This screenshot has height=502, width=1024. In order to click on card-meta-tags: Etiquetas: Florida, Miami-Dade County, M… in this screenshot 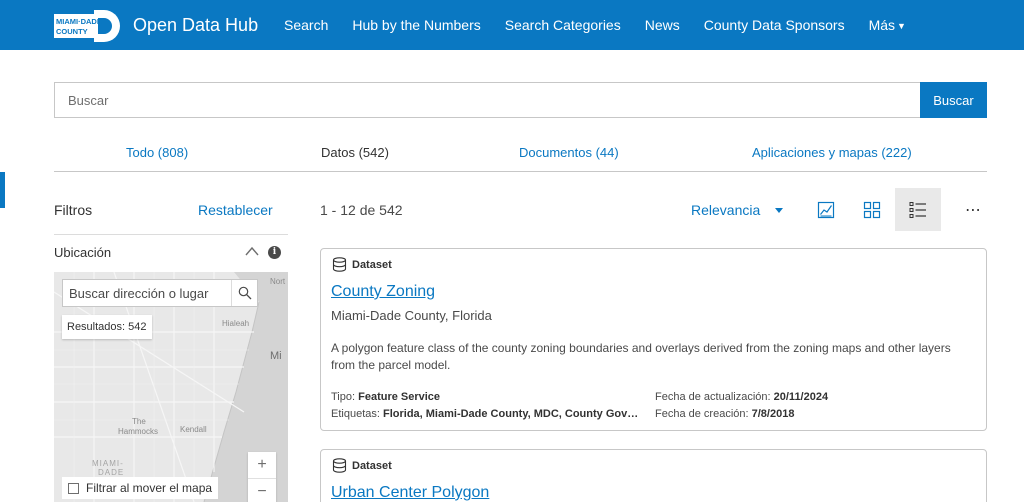, I will do `click(484, 414)`.